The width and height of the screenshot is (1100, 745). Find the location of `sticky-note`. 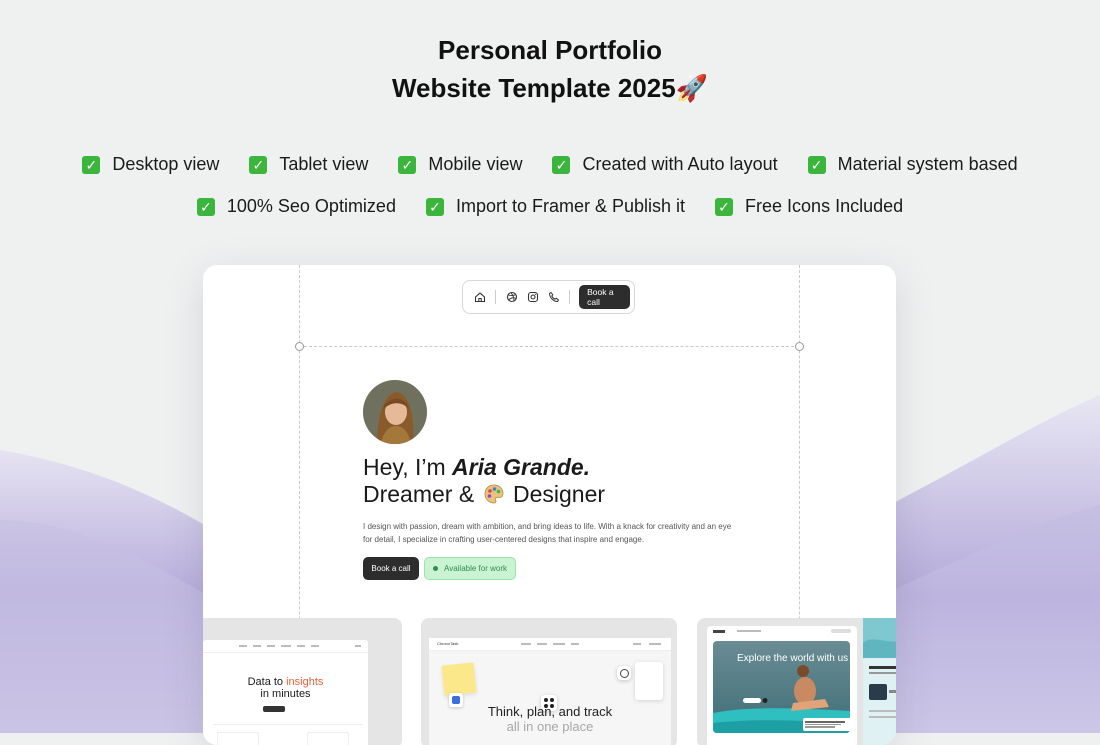

sticky-note is located at coordinates (459, 679).